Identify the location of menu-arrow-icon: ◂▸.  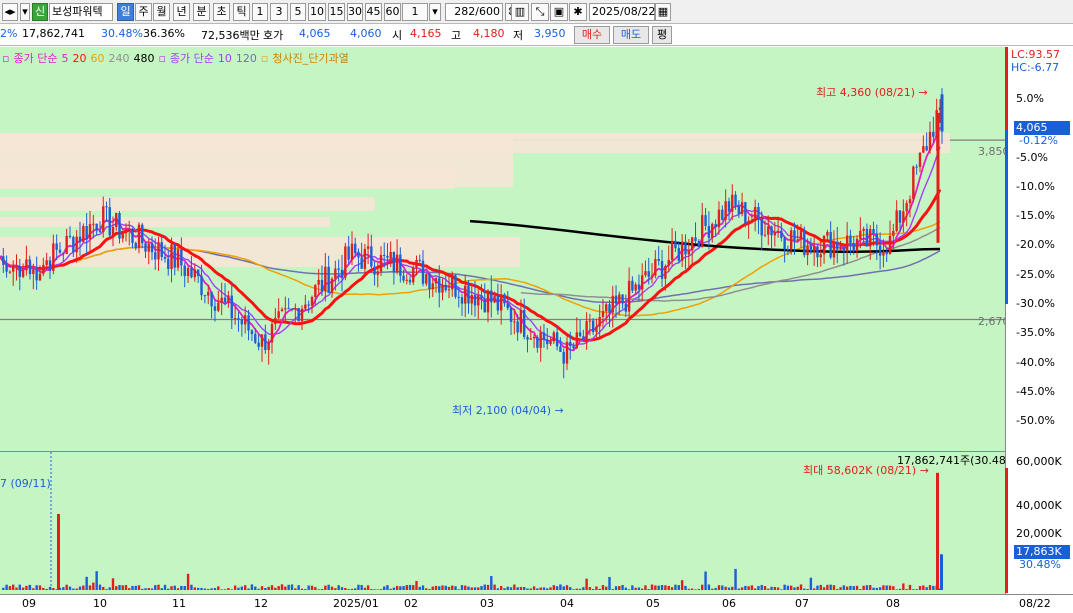
(10, 12).